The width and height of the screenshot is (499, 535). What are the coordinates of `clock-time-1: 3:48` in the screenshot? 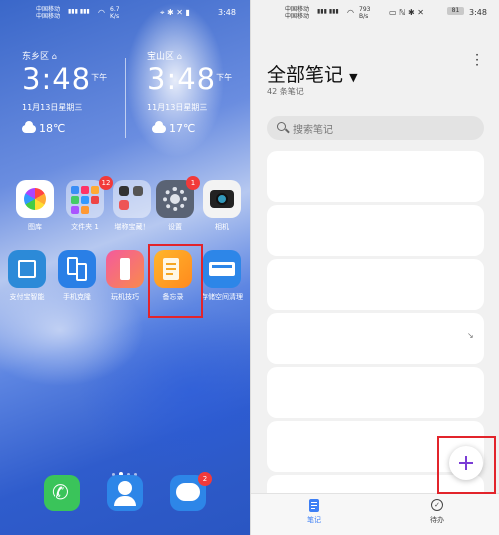 It's located at (57, 79).